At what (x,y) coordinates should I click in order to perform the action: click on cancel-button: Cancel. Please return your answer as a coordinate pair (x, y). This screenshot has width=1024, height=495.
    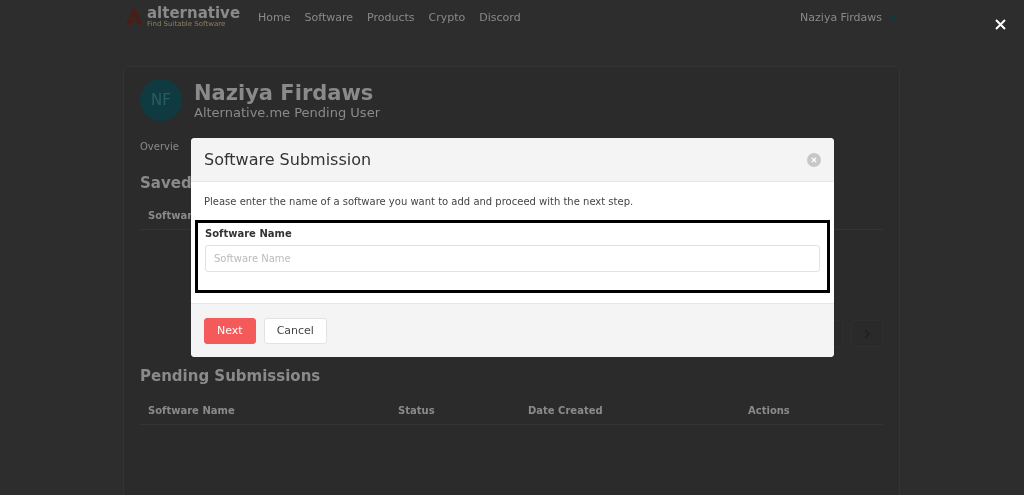
    Looking at the image, I should click on (295, 330).